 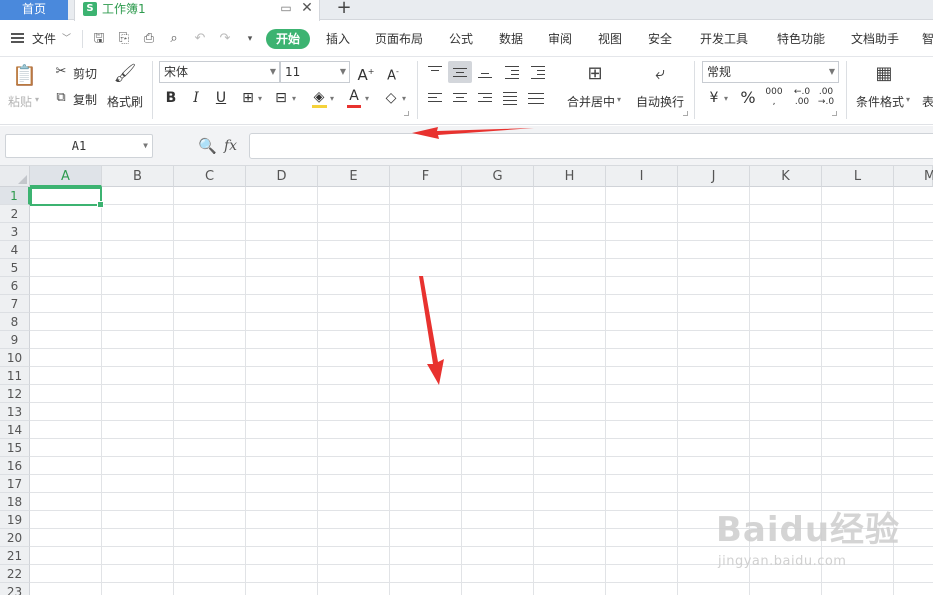 What do you see at coordinates (61, 72) in the screenshot?
I see `scissors-icon: ✂` at bounding box center [61, 72].